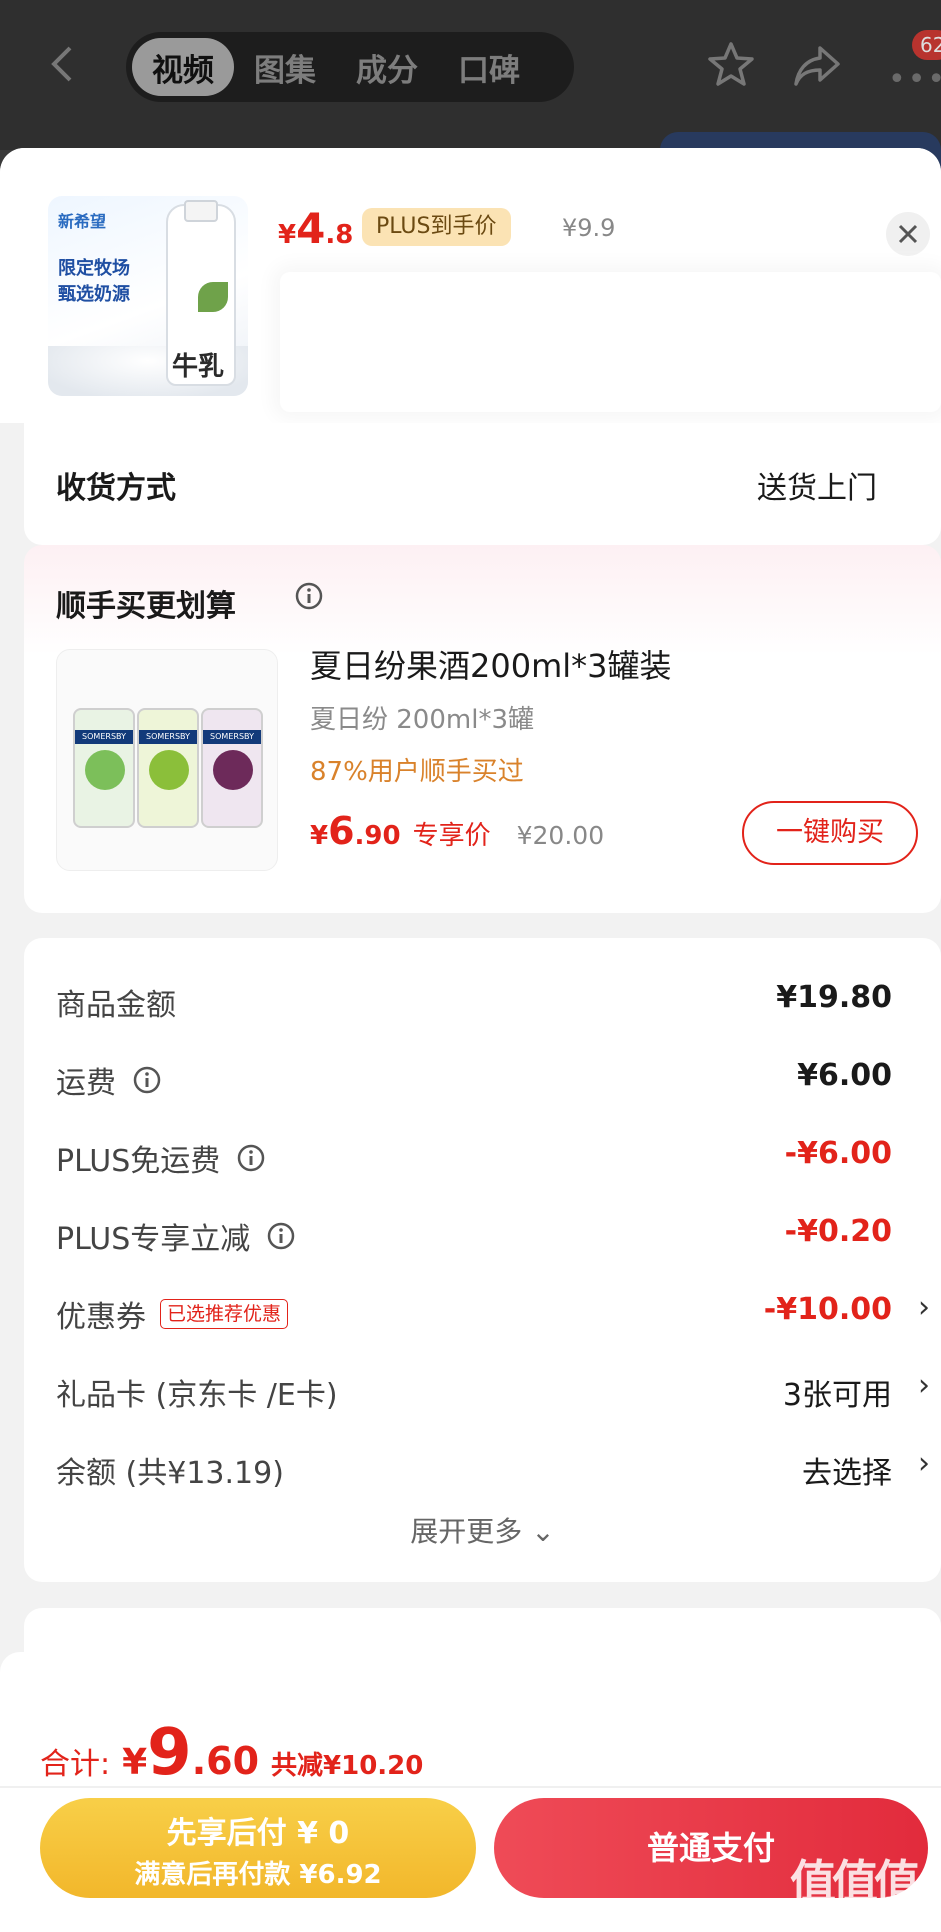  Describe the element at coordinates (560, 835) in the screenshot. I see `add-on-original-price: ¥20.00` at that location.